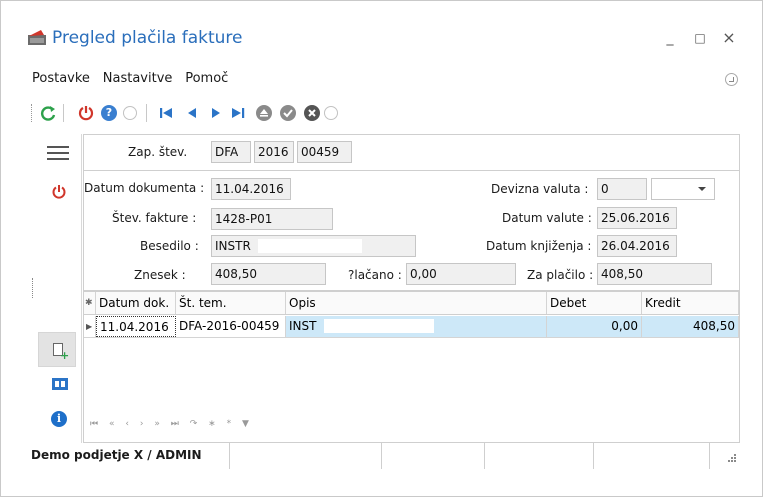 The width and height of the screenshot is (763, 497). What do you see at coordinates (112, 424) in the screenshot?
I see `nav-prev-page-icon: «` at bounding box center [112, 424].